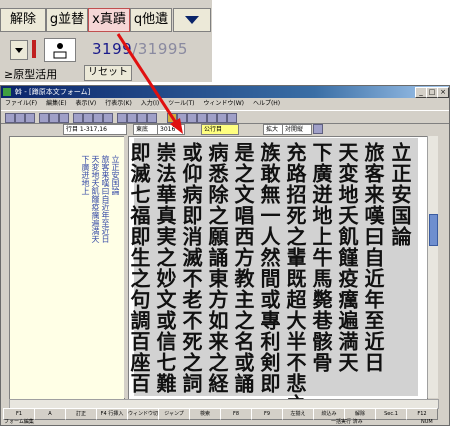 This screenshot has width=450, height=426. Describe the element at coordinates (151, 20) in the screenshot. I see `other-remains-button: q他遺` at that location.